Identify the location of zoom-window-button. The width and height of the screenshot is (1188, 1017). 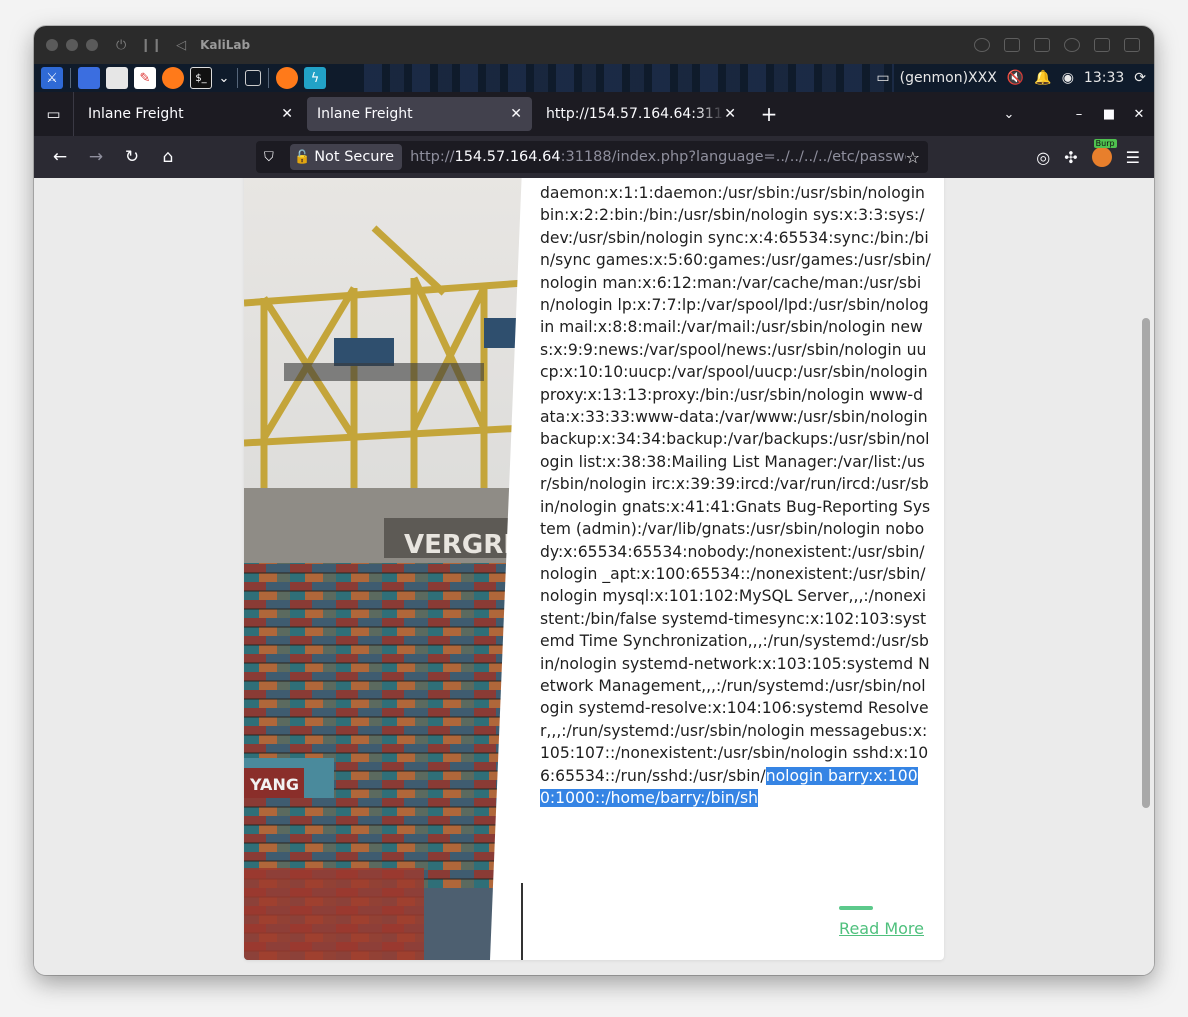
(92, 45).